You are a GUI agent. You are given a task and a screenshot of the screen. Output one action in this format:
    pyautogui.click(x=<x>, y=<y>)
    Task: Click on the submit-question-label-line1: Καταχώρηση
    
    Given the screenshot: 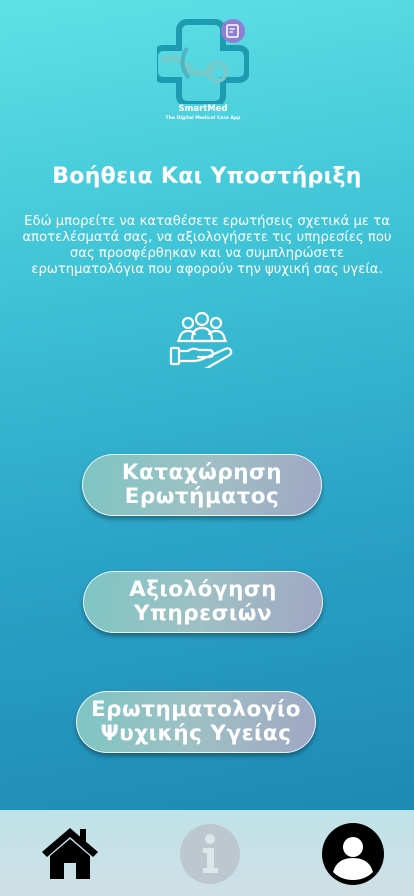 What is the action you would take?
    pyautogui.click(x=202, y=472)
    